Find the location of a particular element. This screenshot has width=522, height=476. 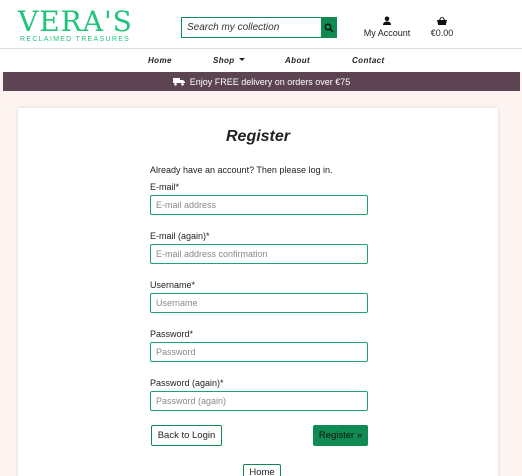

search-icon is located at coordinates (328, 27).